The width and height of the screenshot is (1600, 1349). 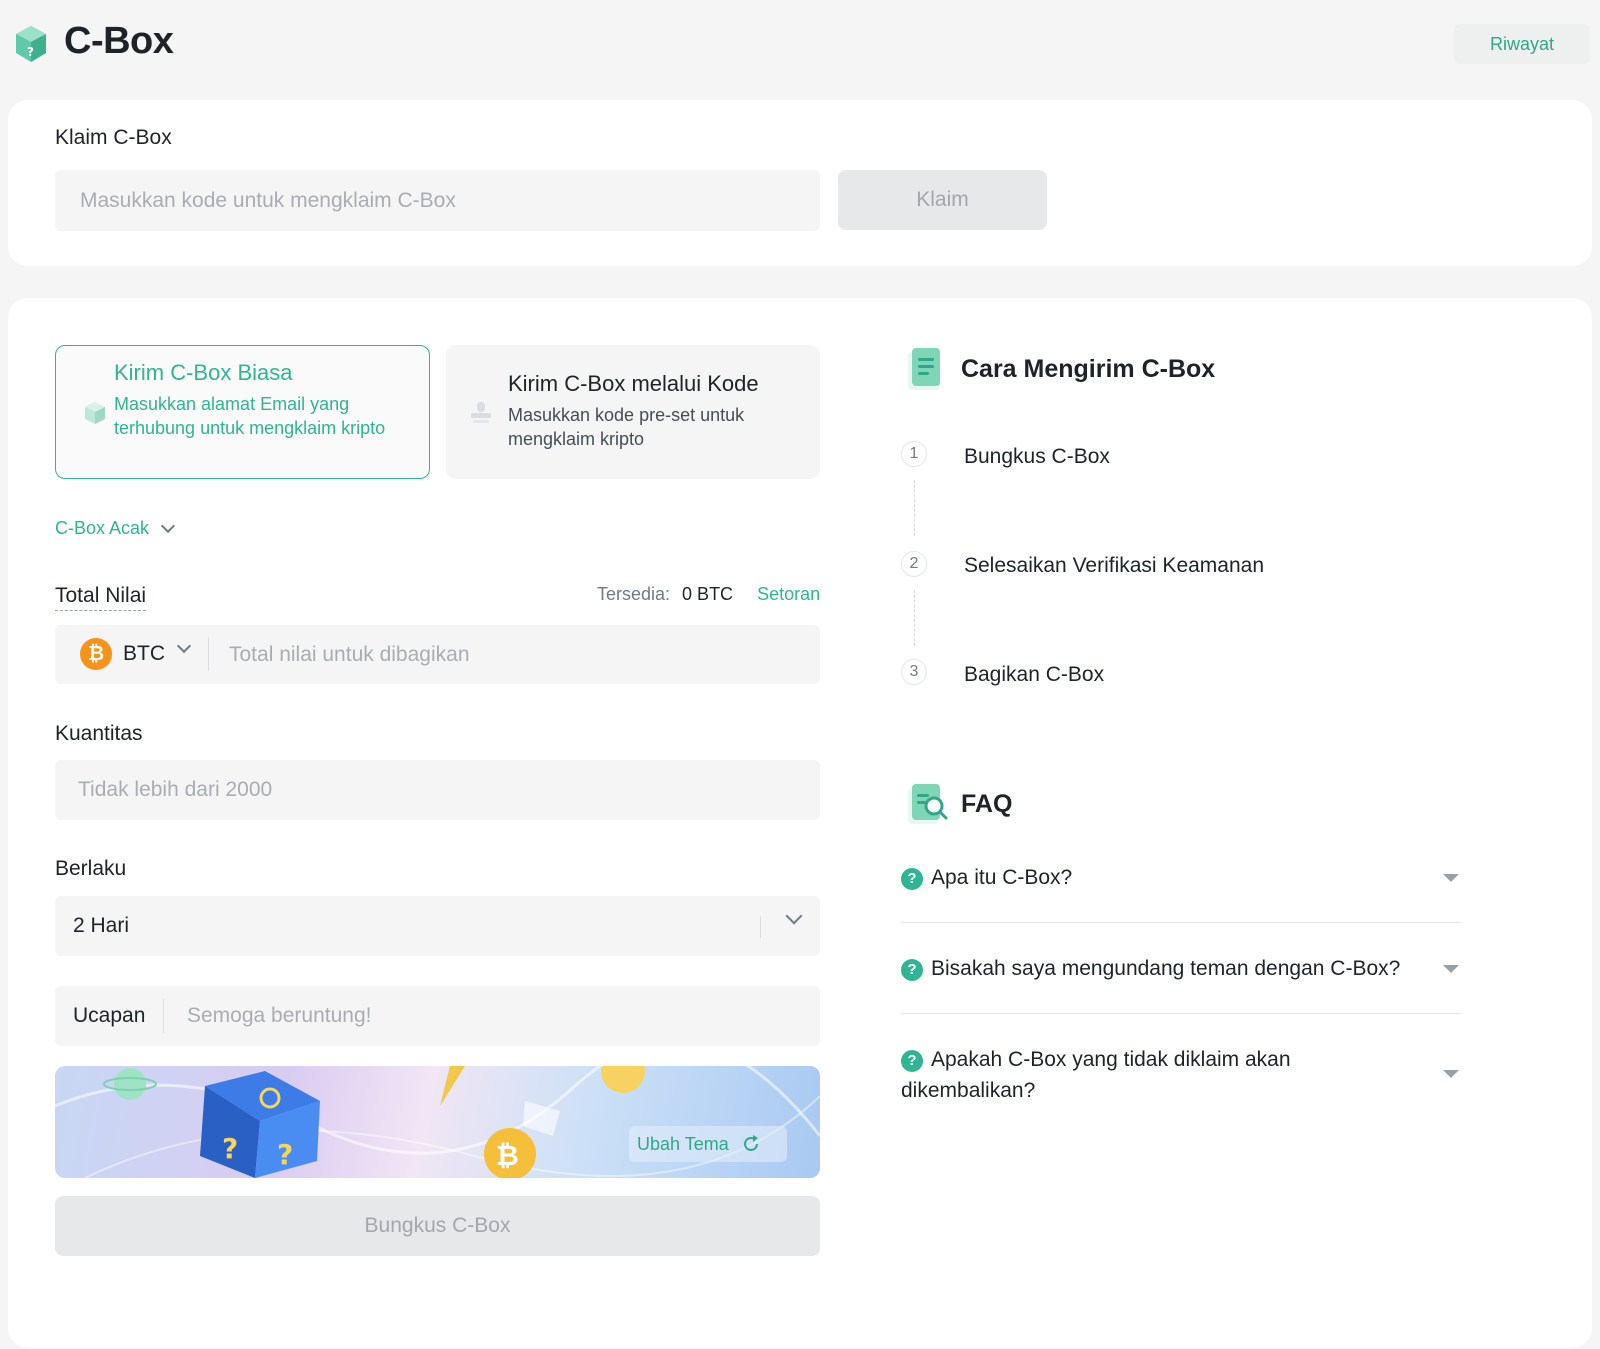 I want to click on total-value-input, so click(x=516, y=654).